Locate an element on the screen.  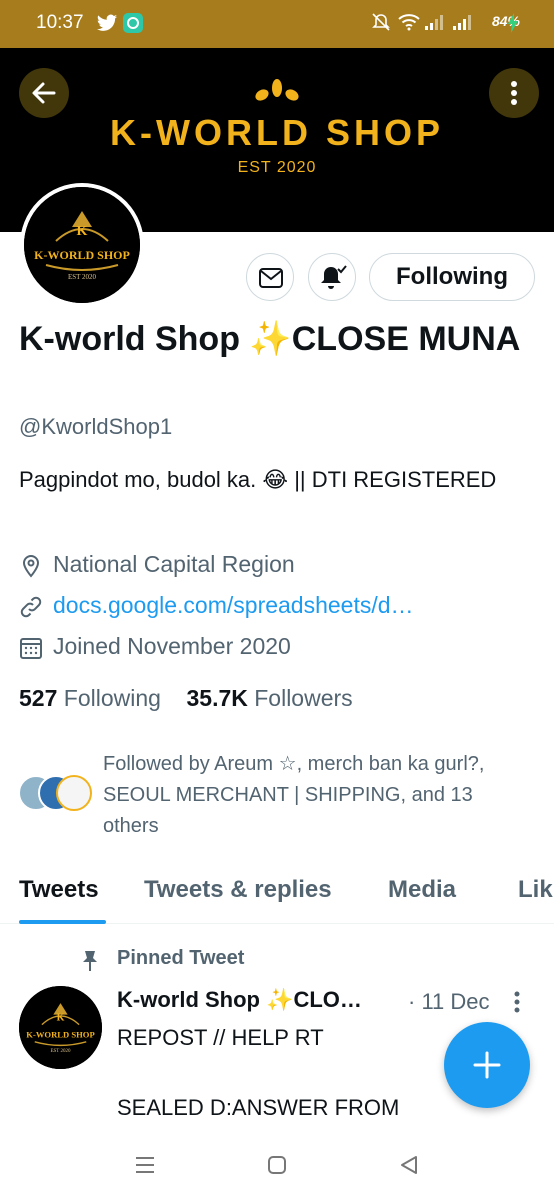
compose-tweet-button is located at coordinates (487, 1065).